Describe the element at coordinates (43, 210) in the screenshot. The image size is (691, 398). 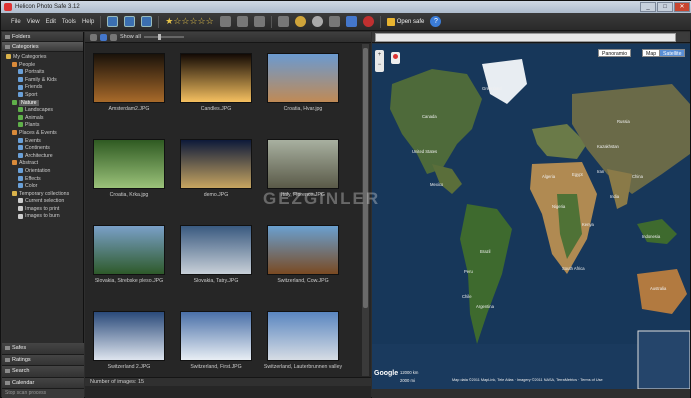
I see `tree-item: Images to print` at that location.